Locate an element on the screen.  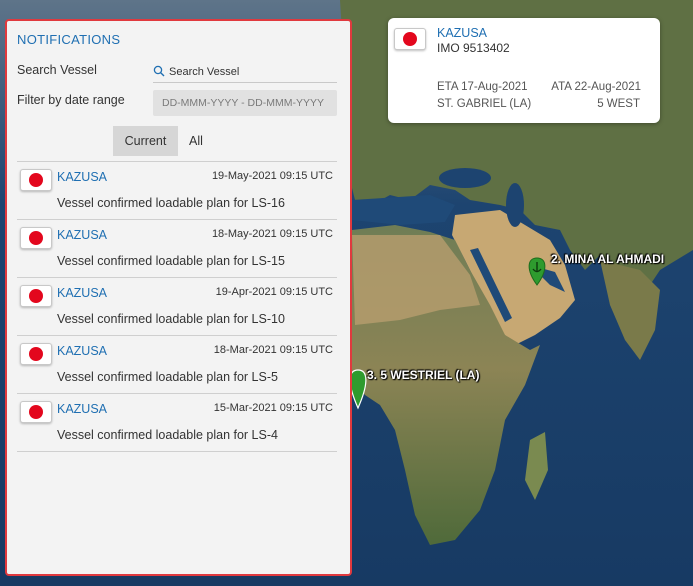
mediterranean-sea is located at coordinates (403, 210).